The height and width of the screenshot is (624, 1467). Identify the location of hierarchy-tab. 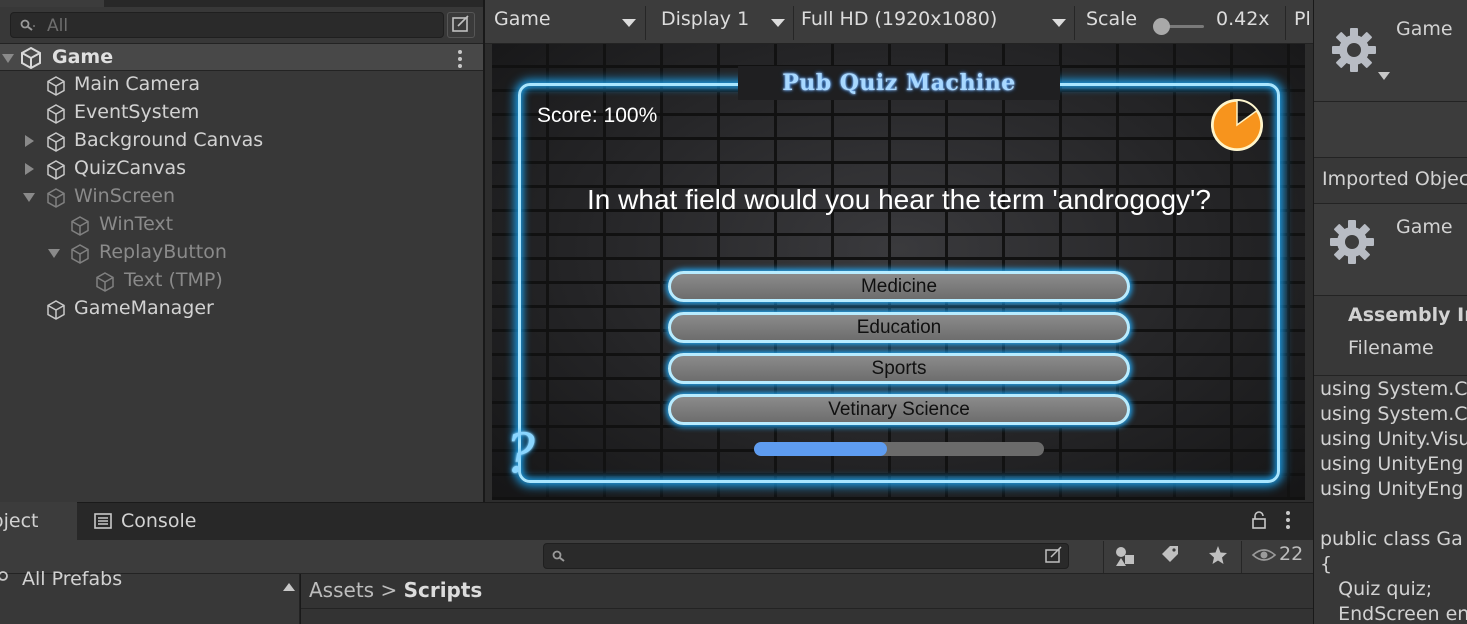
(52, 3).